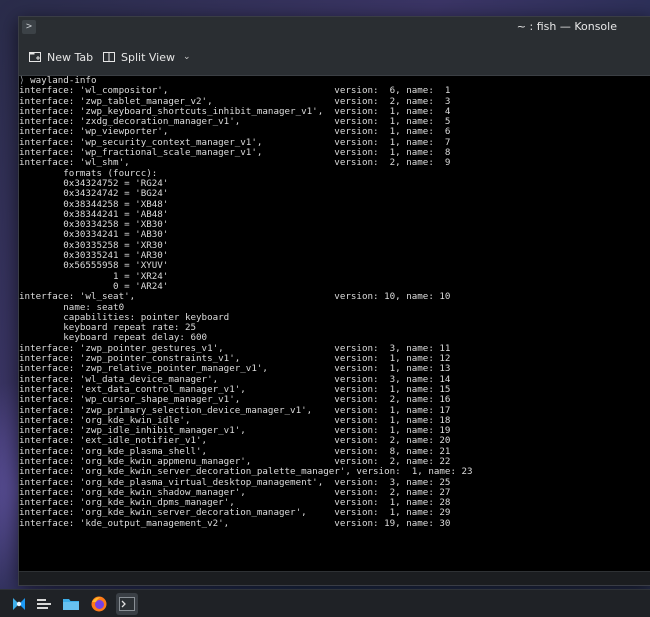 The height and width of the screenshot is (617, 650). Describe the element at coordinates (566, 26) in the screenshot. I see `window-title: ~ : fish — Konsole` at that location.